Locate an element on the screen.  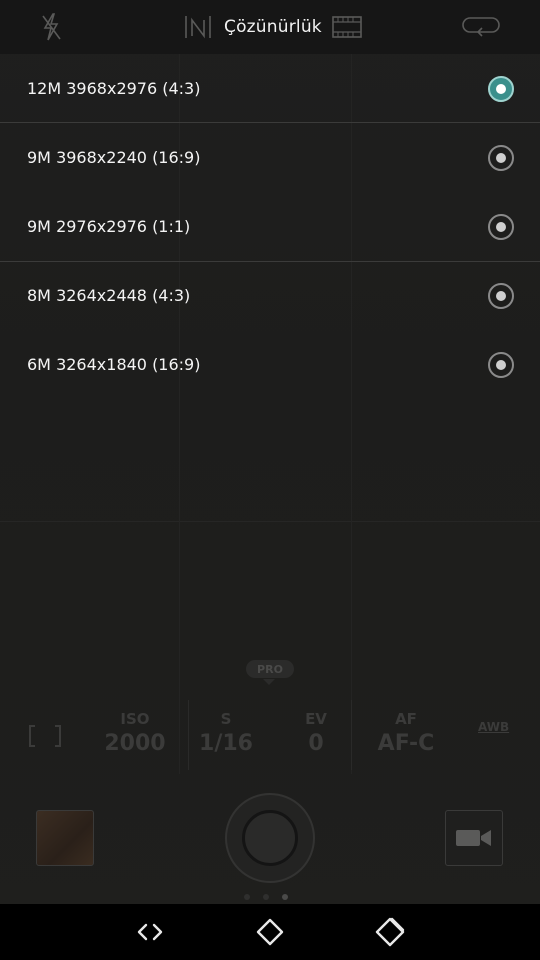
iso-control: ISO 2000 is located at coordinates (135, 733).